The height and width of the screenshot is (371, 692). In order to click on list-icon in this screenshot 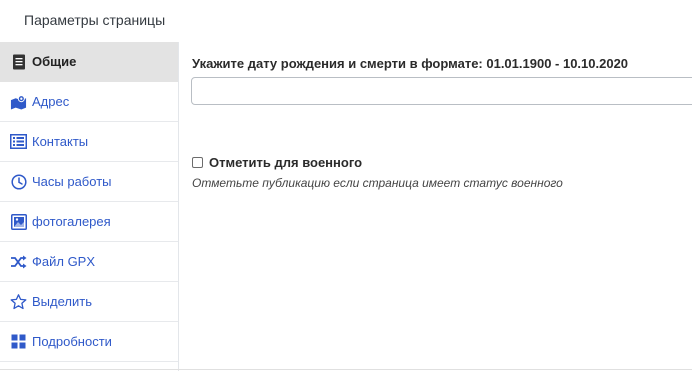, I will do `click(18, 141)`.